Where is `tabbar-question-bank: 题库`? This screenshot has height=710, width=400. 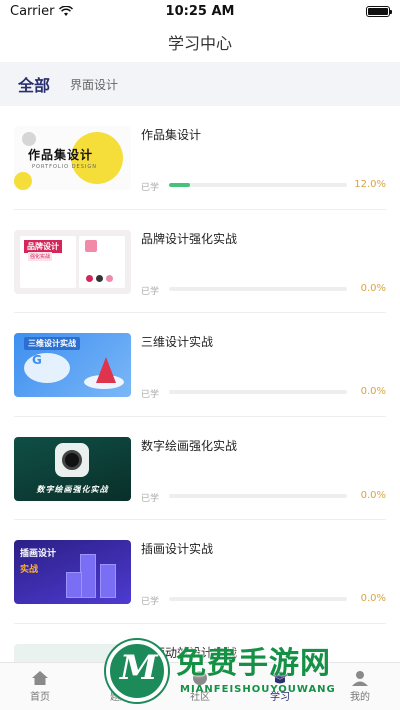 tabbar-question-bank: 题库 is located at coordinates (120, 686).